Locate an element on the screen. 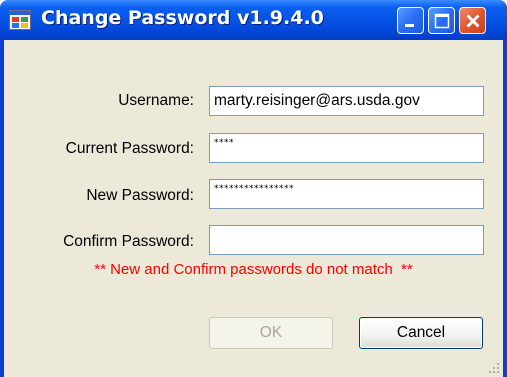  title-bar: Change Password v1.9.4.0 is located at coordinates (253, 20).